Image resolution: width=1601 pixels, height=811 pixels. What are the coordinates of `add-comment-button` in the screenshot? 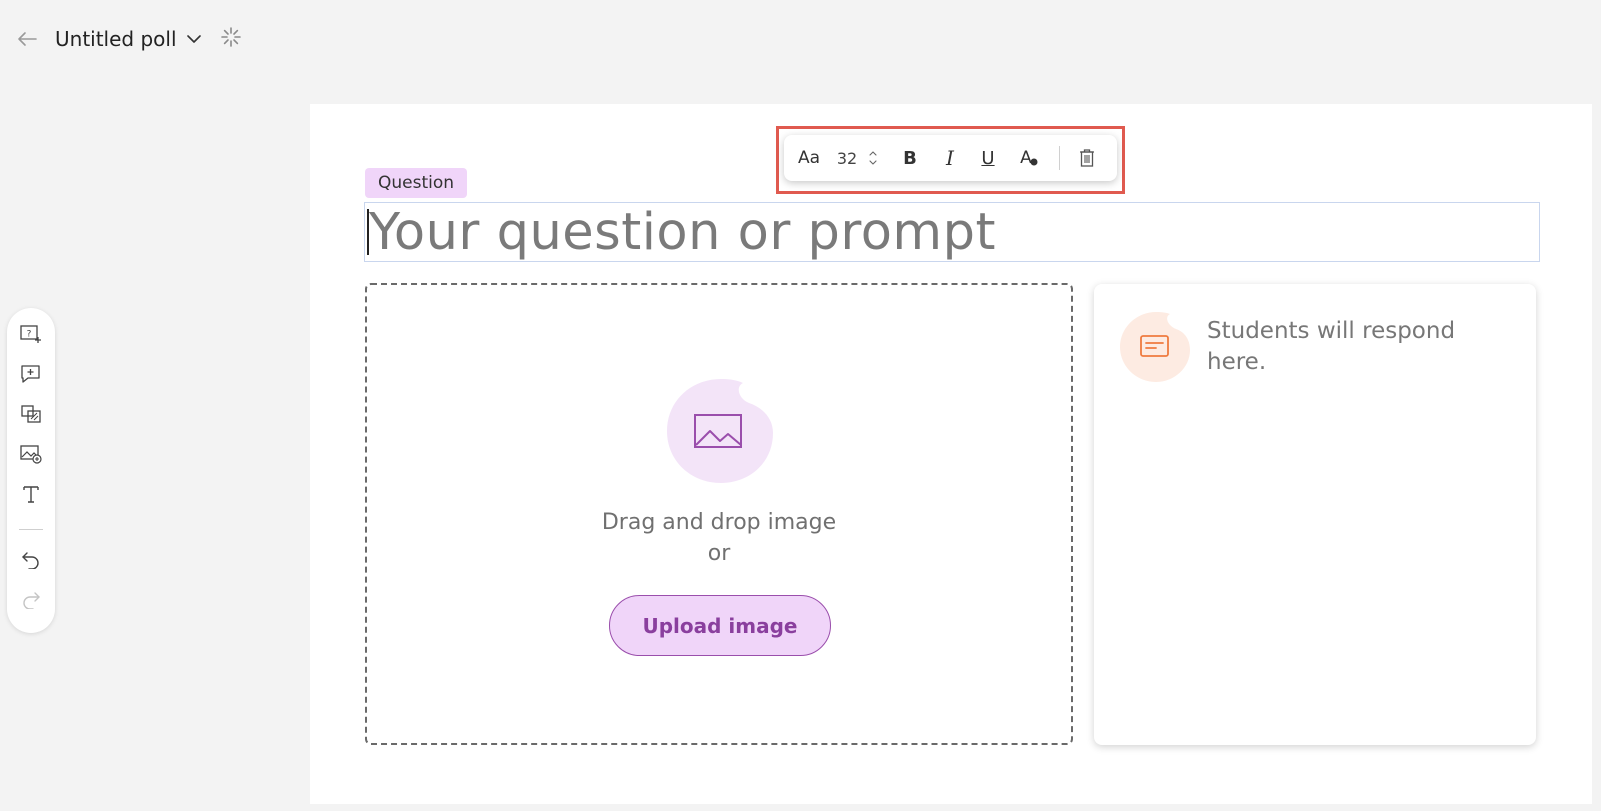 It's located at (31, 374).